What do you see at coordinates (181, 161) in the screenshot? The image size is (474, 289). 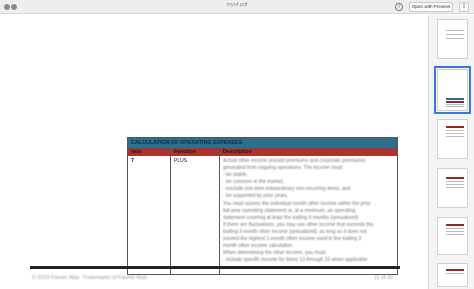 I see `function-value: PLUS` at bounding box center [181, 161].